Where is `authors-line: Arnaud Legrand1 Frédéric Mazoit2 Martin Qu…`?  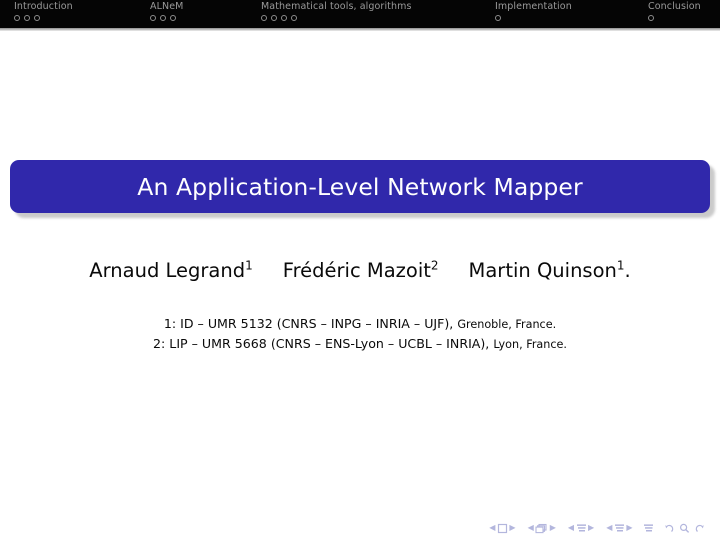
authors-line: Arnaud Legrand1 Frédéric Mazoit2 Martin Qu… is located at coordinates (360, 271).